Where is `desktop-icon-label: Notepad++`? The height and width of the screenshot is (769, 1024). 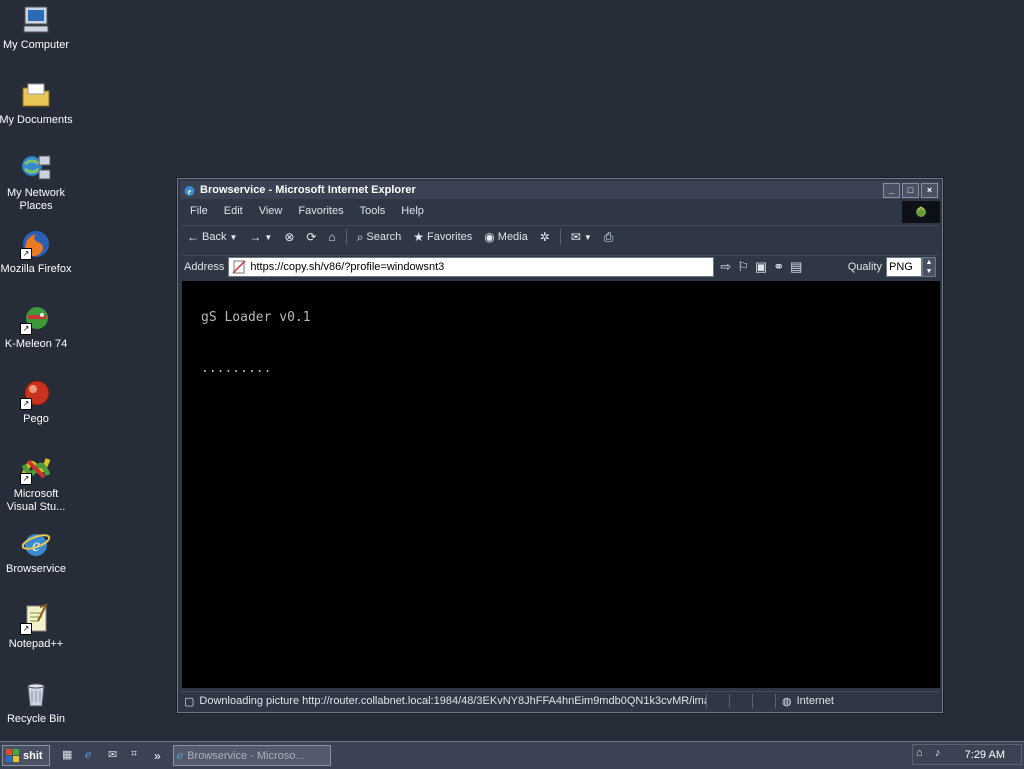
desktop-icon-label: Notepad++ is located at coordinates (36, 644).